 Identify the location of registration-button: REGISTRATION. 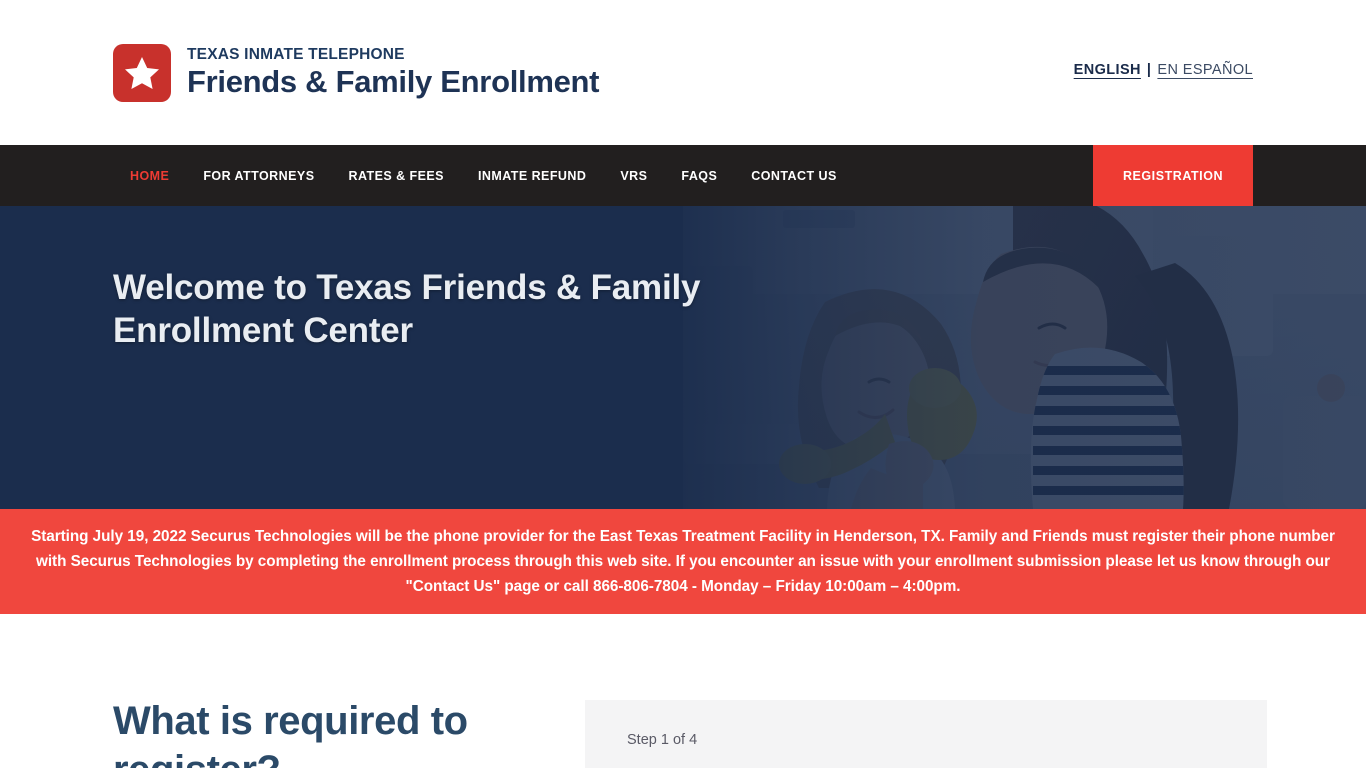
(1173, 175).